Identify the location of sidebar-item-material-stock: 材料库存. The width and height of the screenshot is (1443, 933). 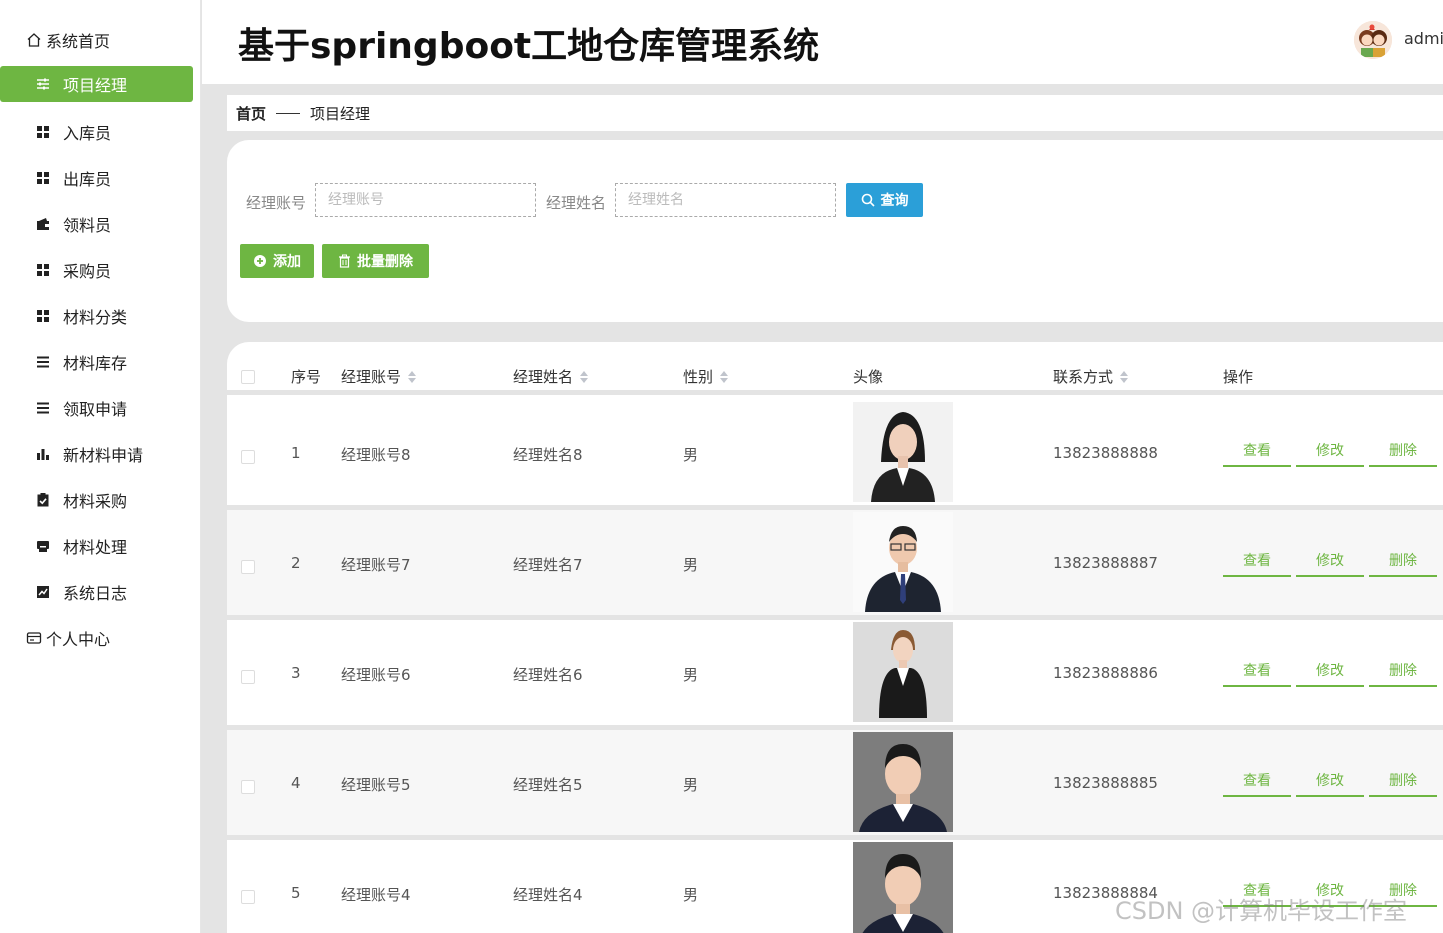
(96, 362).